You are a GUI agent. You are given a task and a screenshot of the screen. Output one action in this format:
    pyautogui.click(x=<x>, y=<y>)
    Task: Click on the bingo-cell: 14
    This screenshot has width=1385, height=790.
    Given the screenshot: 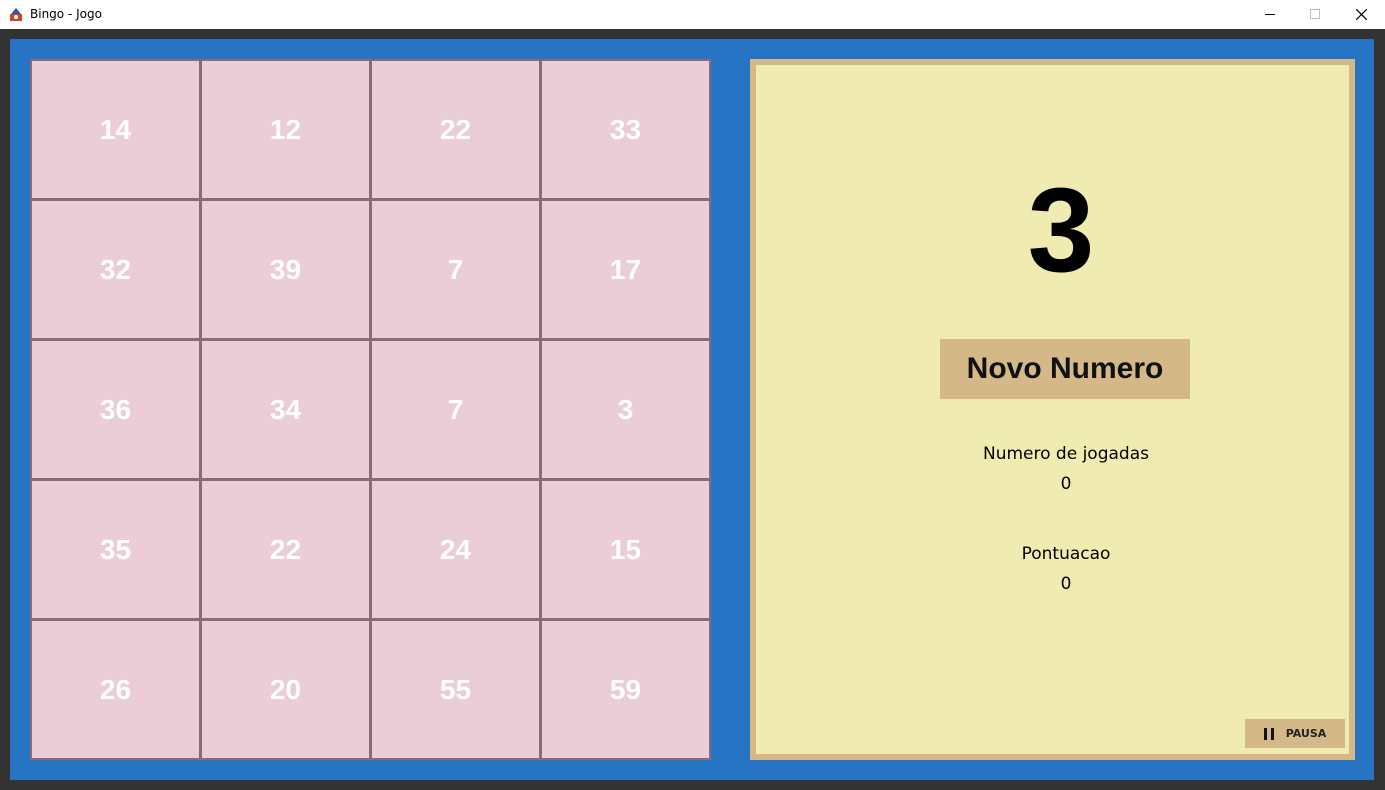 What is the action you would take?
    pyautogui.click(x=115, y=129)
    